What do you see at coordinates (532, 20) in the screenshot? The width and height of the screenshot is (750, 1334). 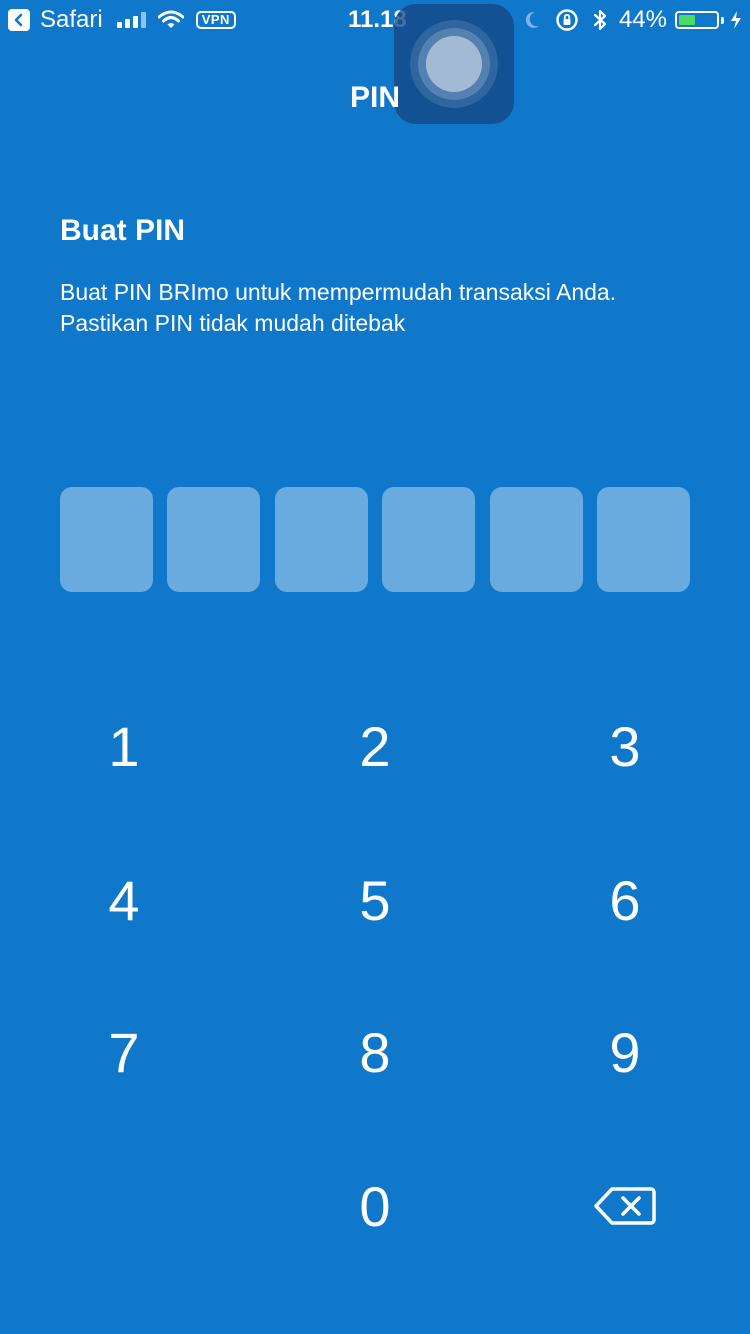 I see `do-not-disturb-icon` at bounding box center [532, 20].